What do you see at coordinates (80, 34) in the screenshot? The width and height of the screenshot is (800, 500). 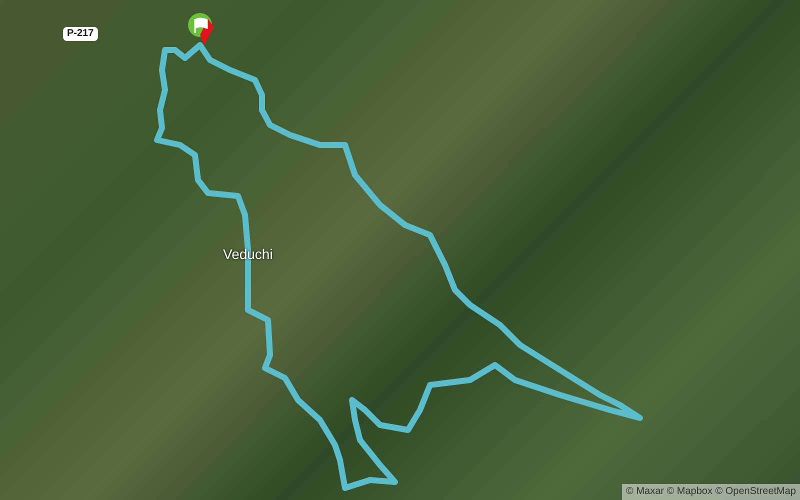 I see `road-label: P-217` at bounding box center [80, 34].